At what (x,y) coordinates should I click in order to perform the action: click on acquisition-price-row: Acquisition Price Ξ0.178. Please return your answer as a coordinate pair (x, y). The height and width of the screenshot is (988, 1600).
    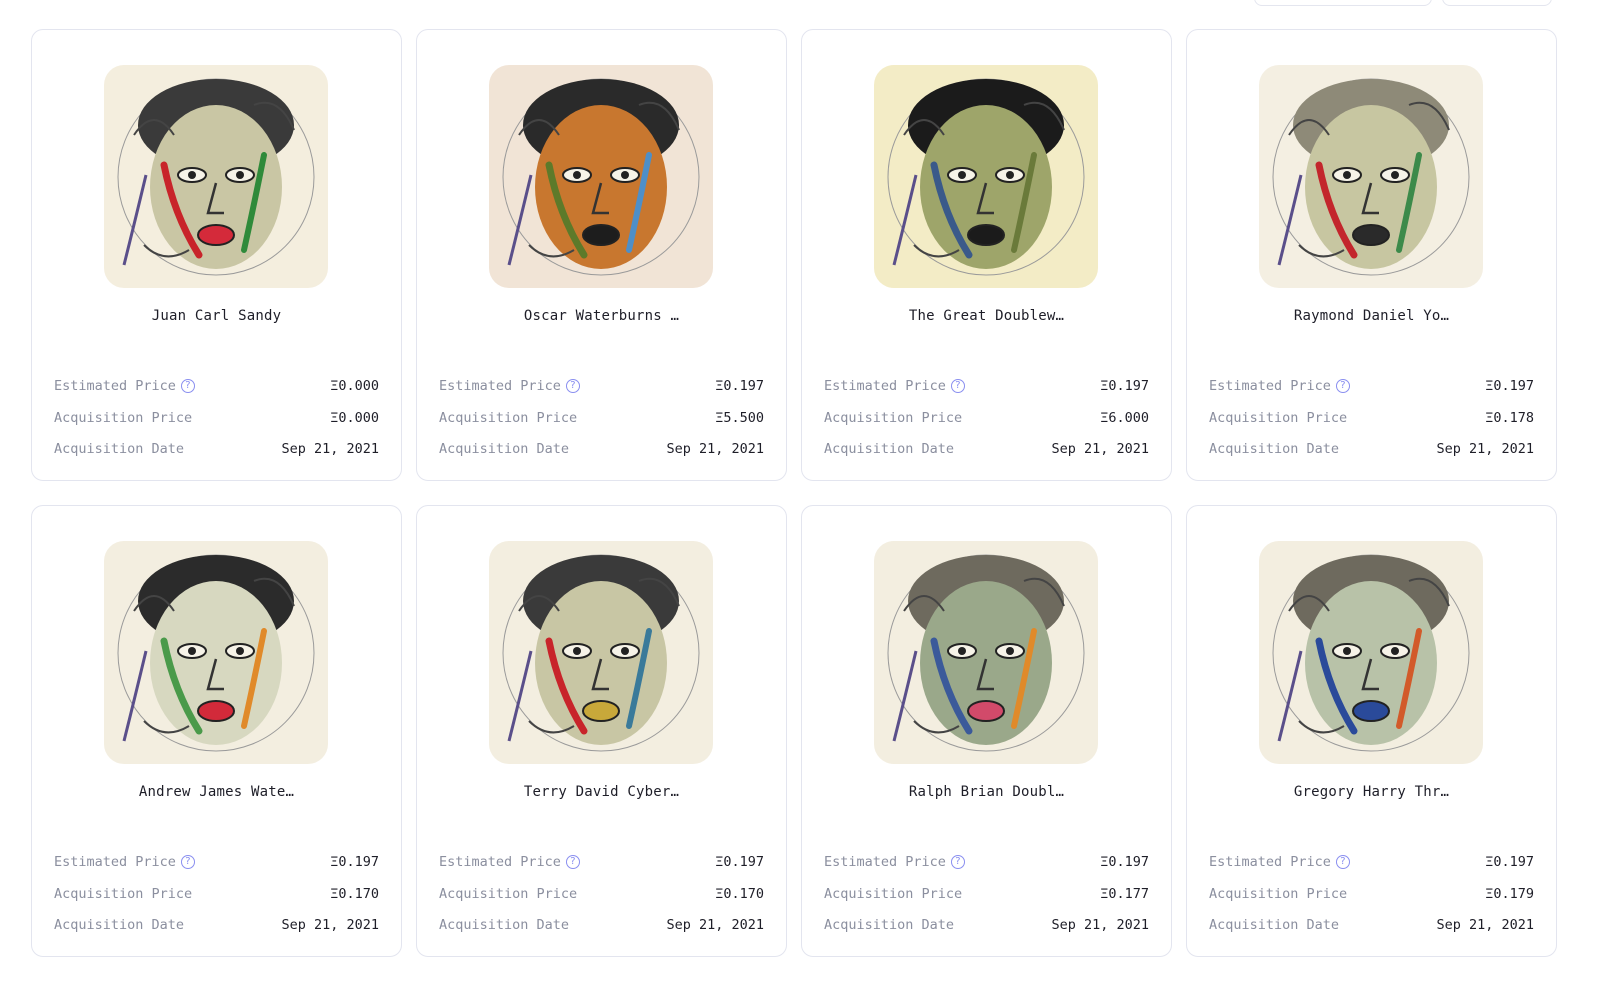
    Looking at the image, I should click on (1371, 418).